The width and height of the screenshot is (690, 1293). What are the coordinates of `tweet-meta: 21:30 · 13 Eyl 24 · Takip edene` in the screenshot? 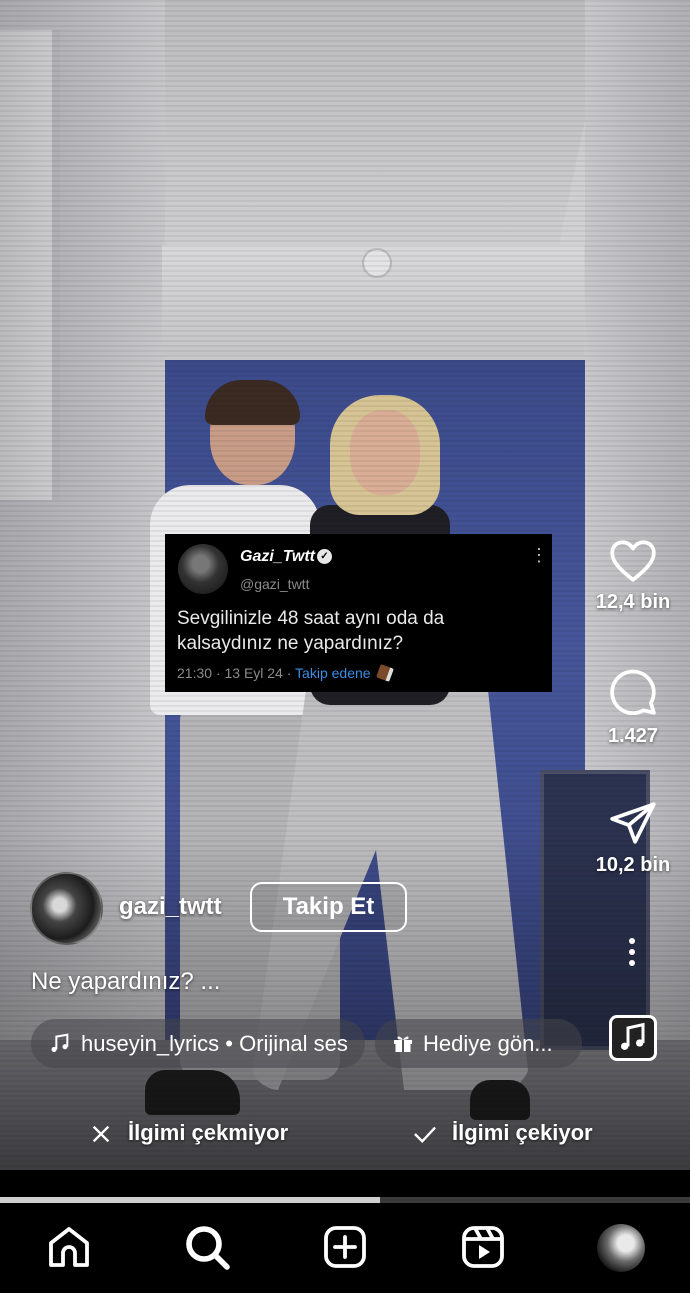 It's located at (286, 673).